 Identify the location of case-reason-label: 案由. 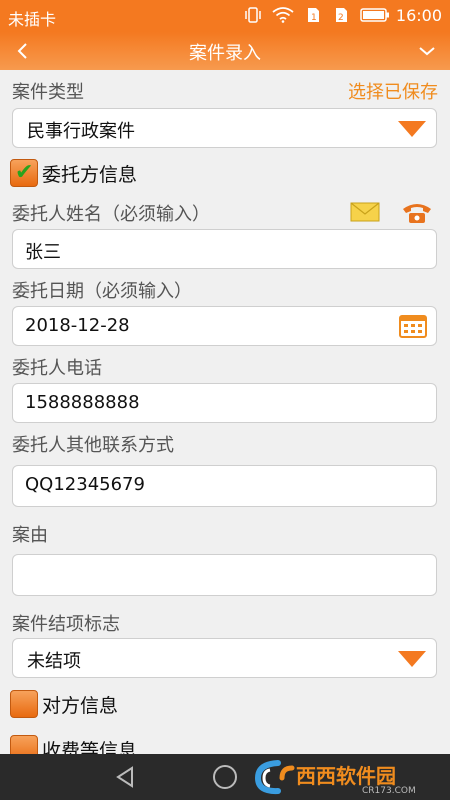
(30, 535).